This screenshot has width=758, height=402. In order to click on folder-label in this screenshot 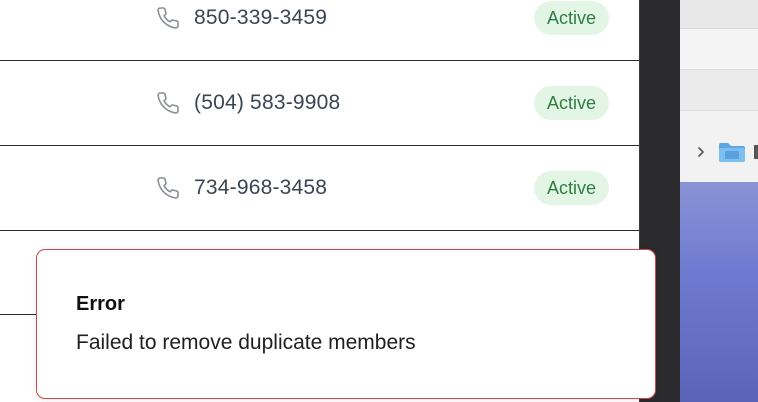, I will do `click(756, 152)`.